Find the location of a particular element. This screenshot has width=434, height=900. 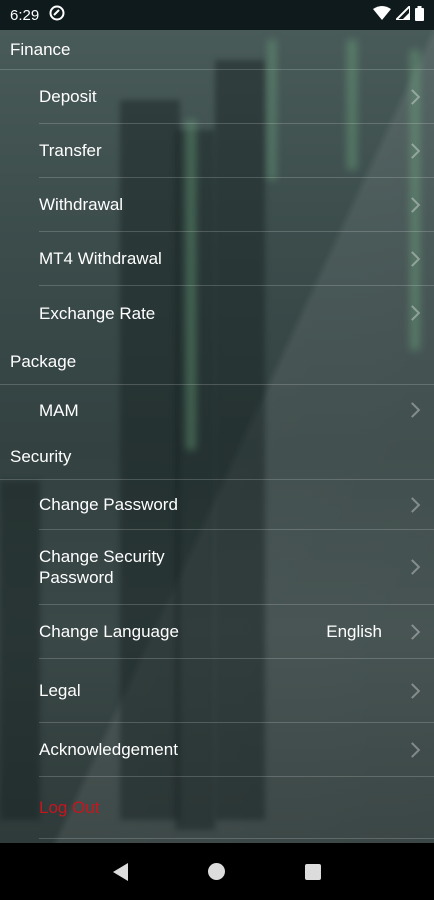

menu-item-change-password: Change Password is located at coordinates (236, 505).